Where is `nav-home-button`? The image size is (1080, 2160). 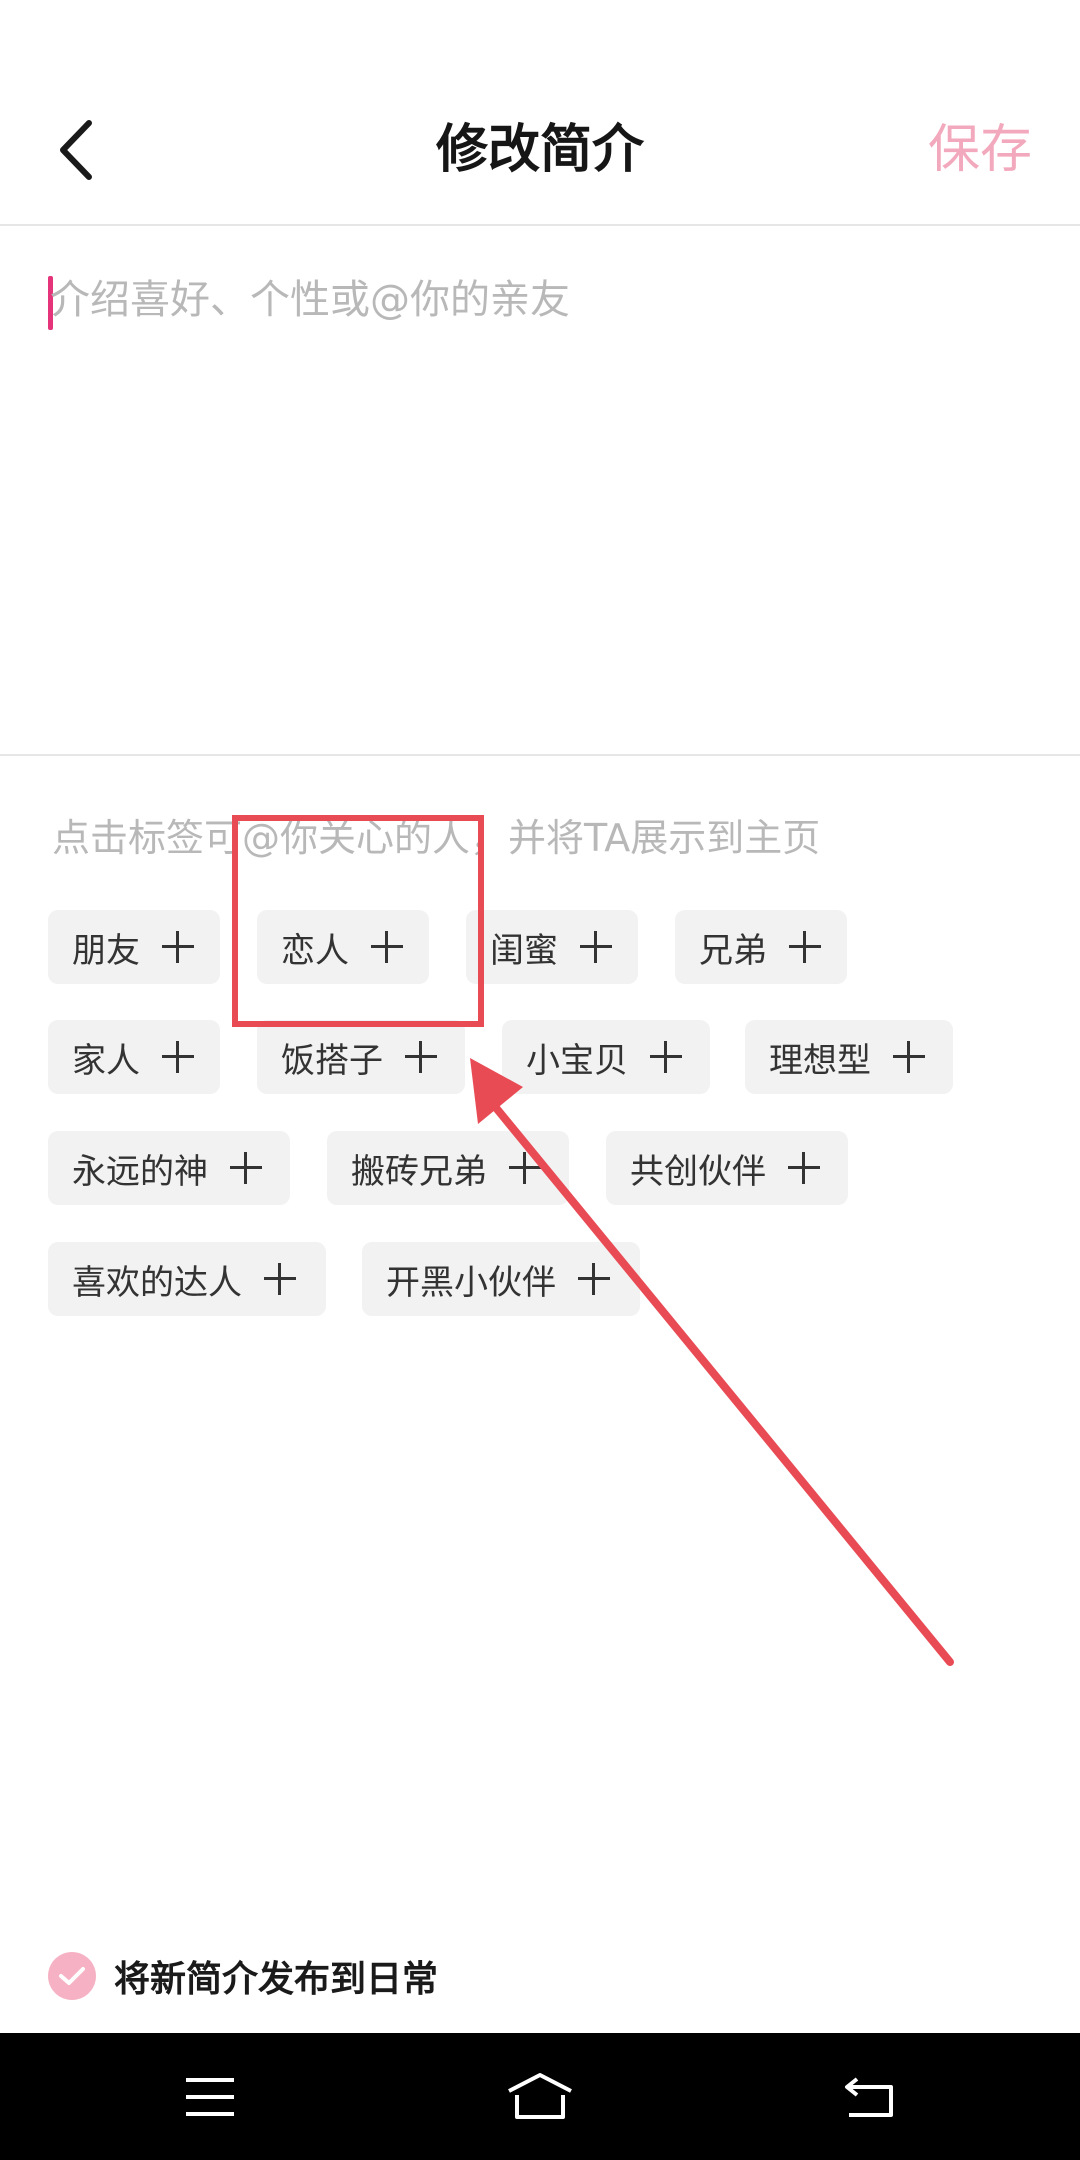
nav-home-button is located at coordinates (540, 2096).